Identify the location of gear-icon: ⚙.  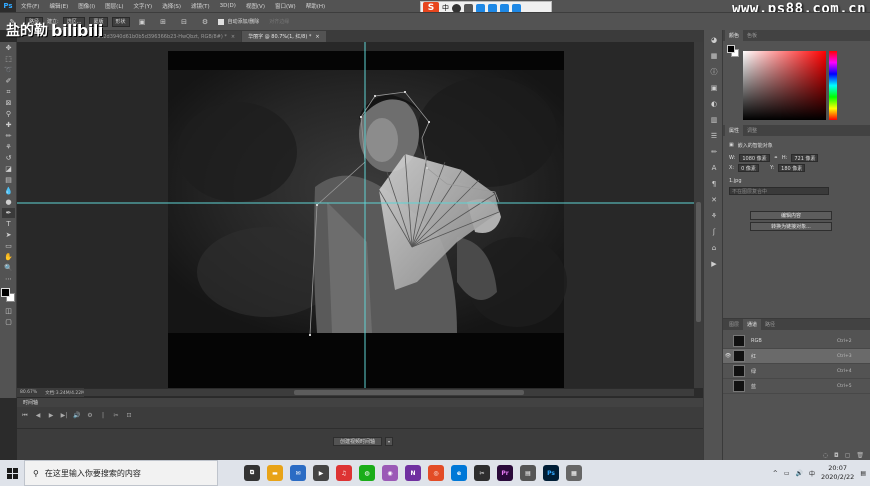
(205, 22).